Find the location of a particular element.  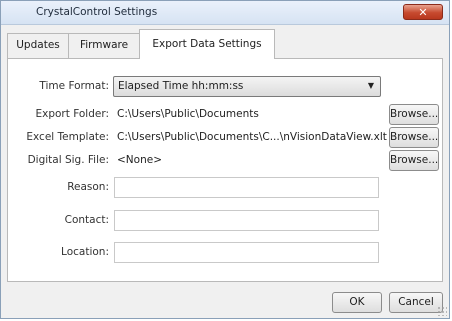

ok-button-label: OK is located at coordinates (357, 302).